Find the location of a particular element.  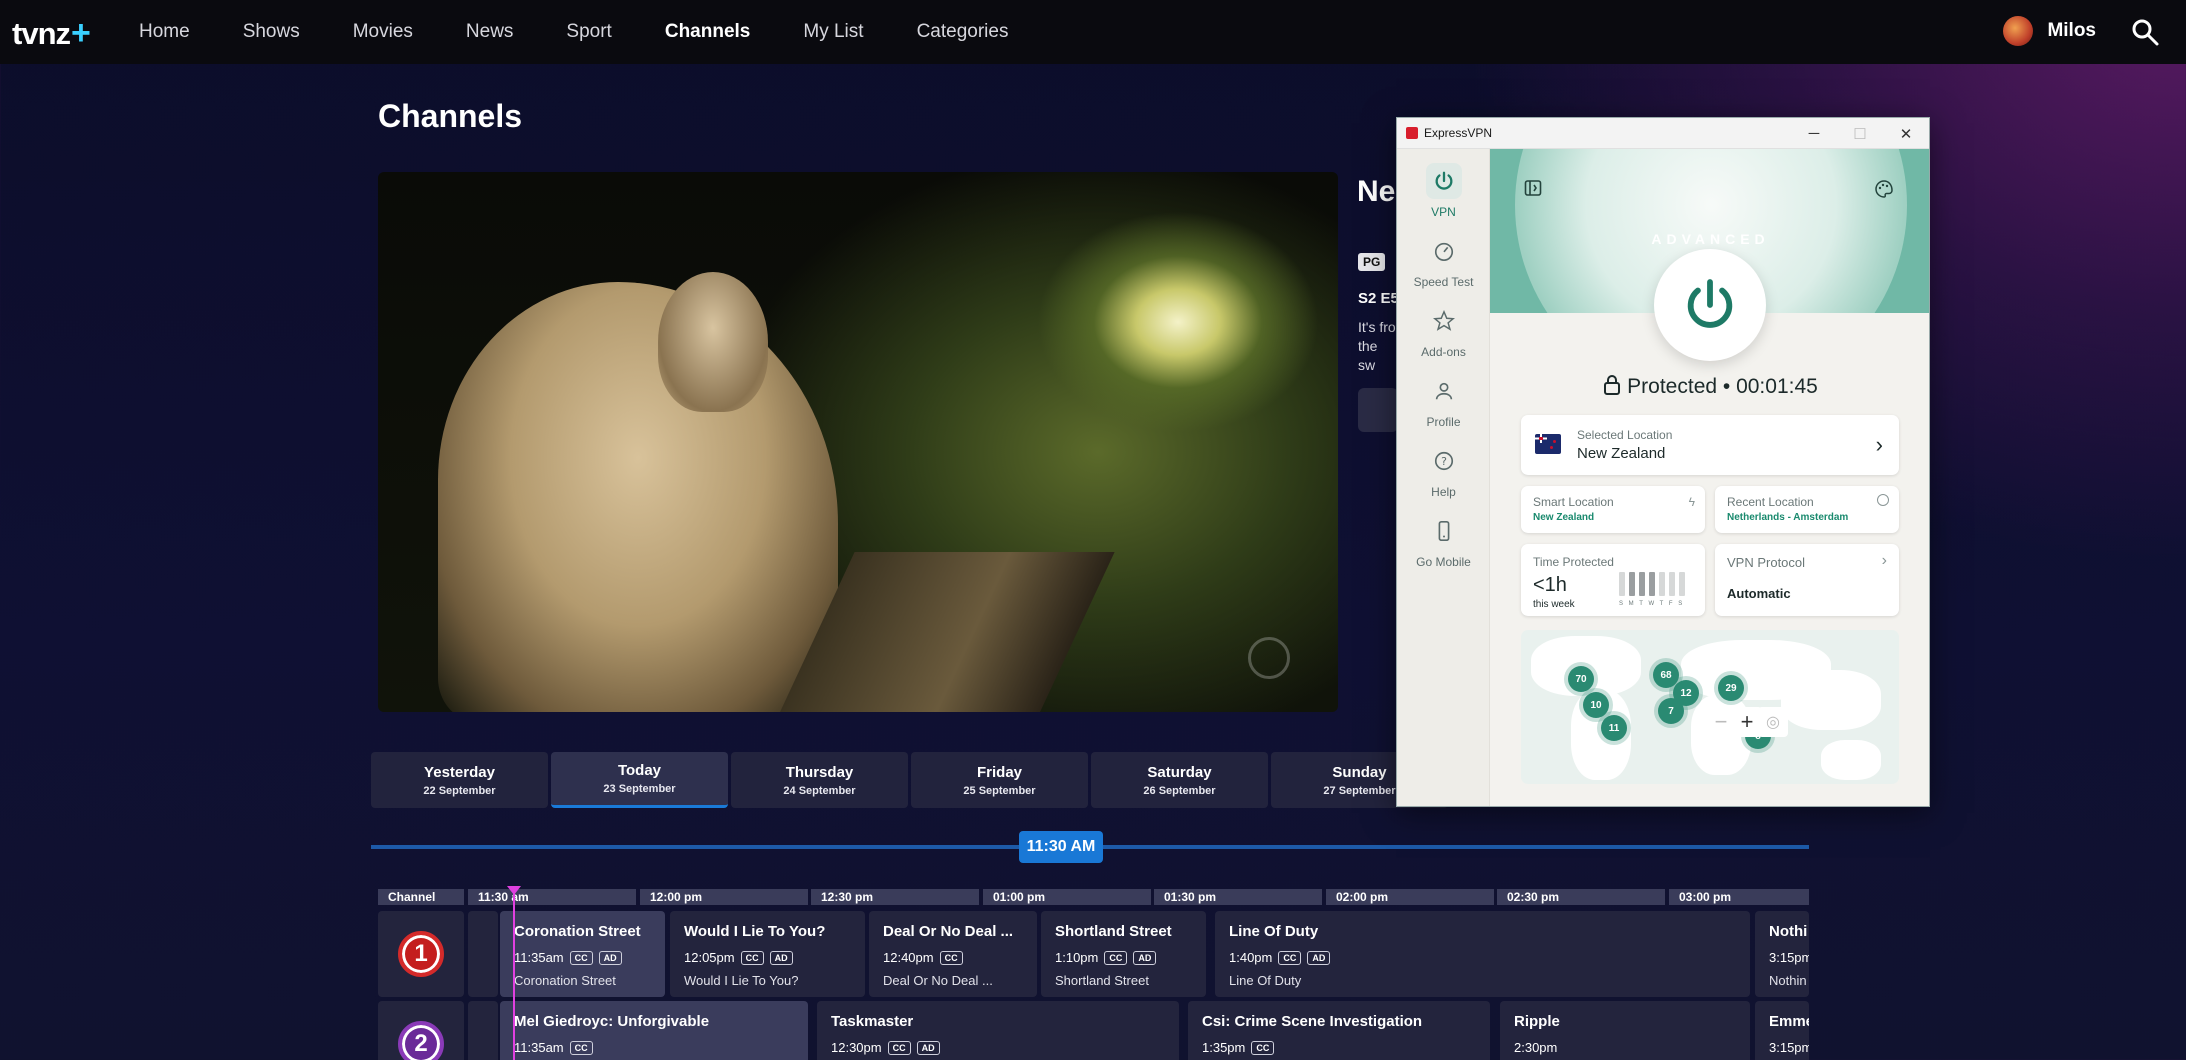

smart-location-value: New Zealand is located at coordinates (1564, 517).